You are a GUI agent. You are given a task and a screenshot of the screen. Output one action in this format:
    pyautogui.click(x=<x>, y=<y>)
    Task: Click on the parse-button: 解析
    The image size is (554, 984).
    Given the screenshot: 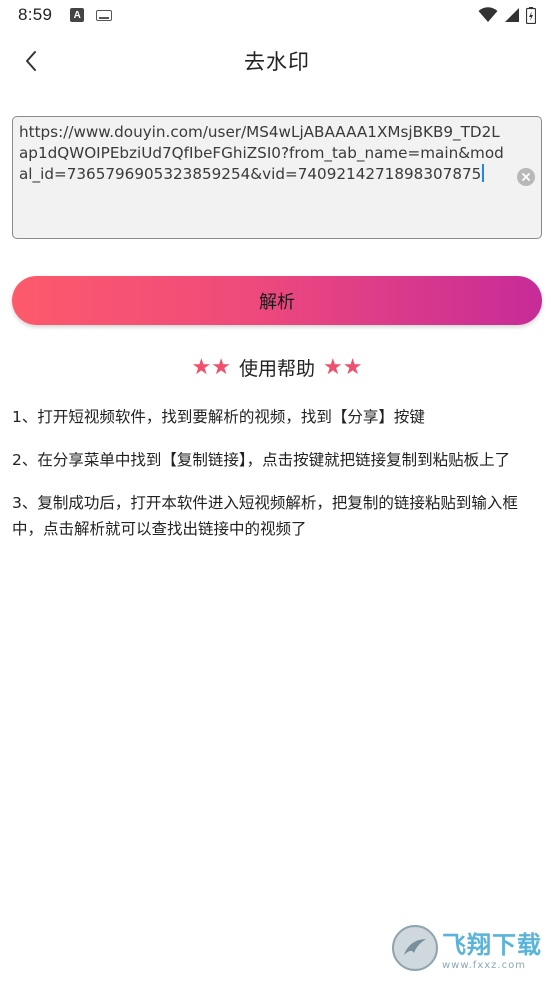 What is the action you would take?
    pyautogui.click(x=277, y=300)
    